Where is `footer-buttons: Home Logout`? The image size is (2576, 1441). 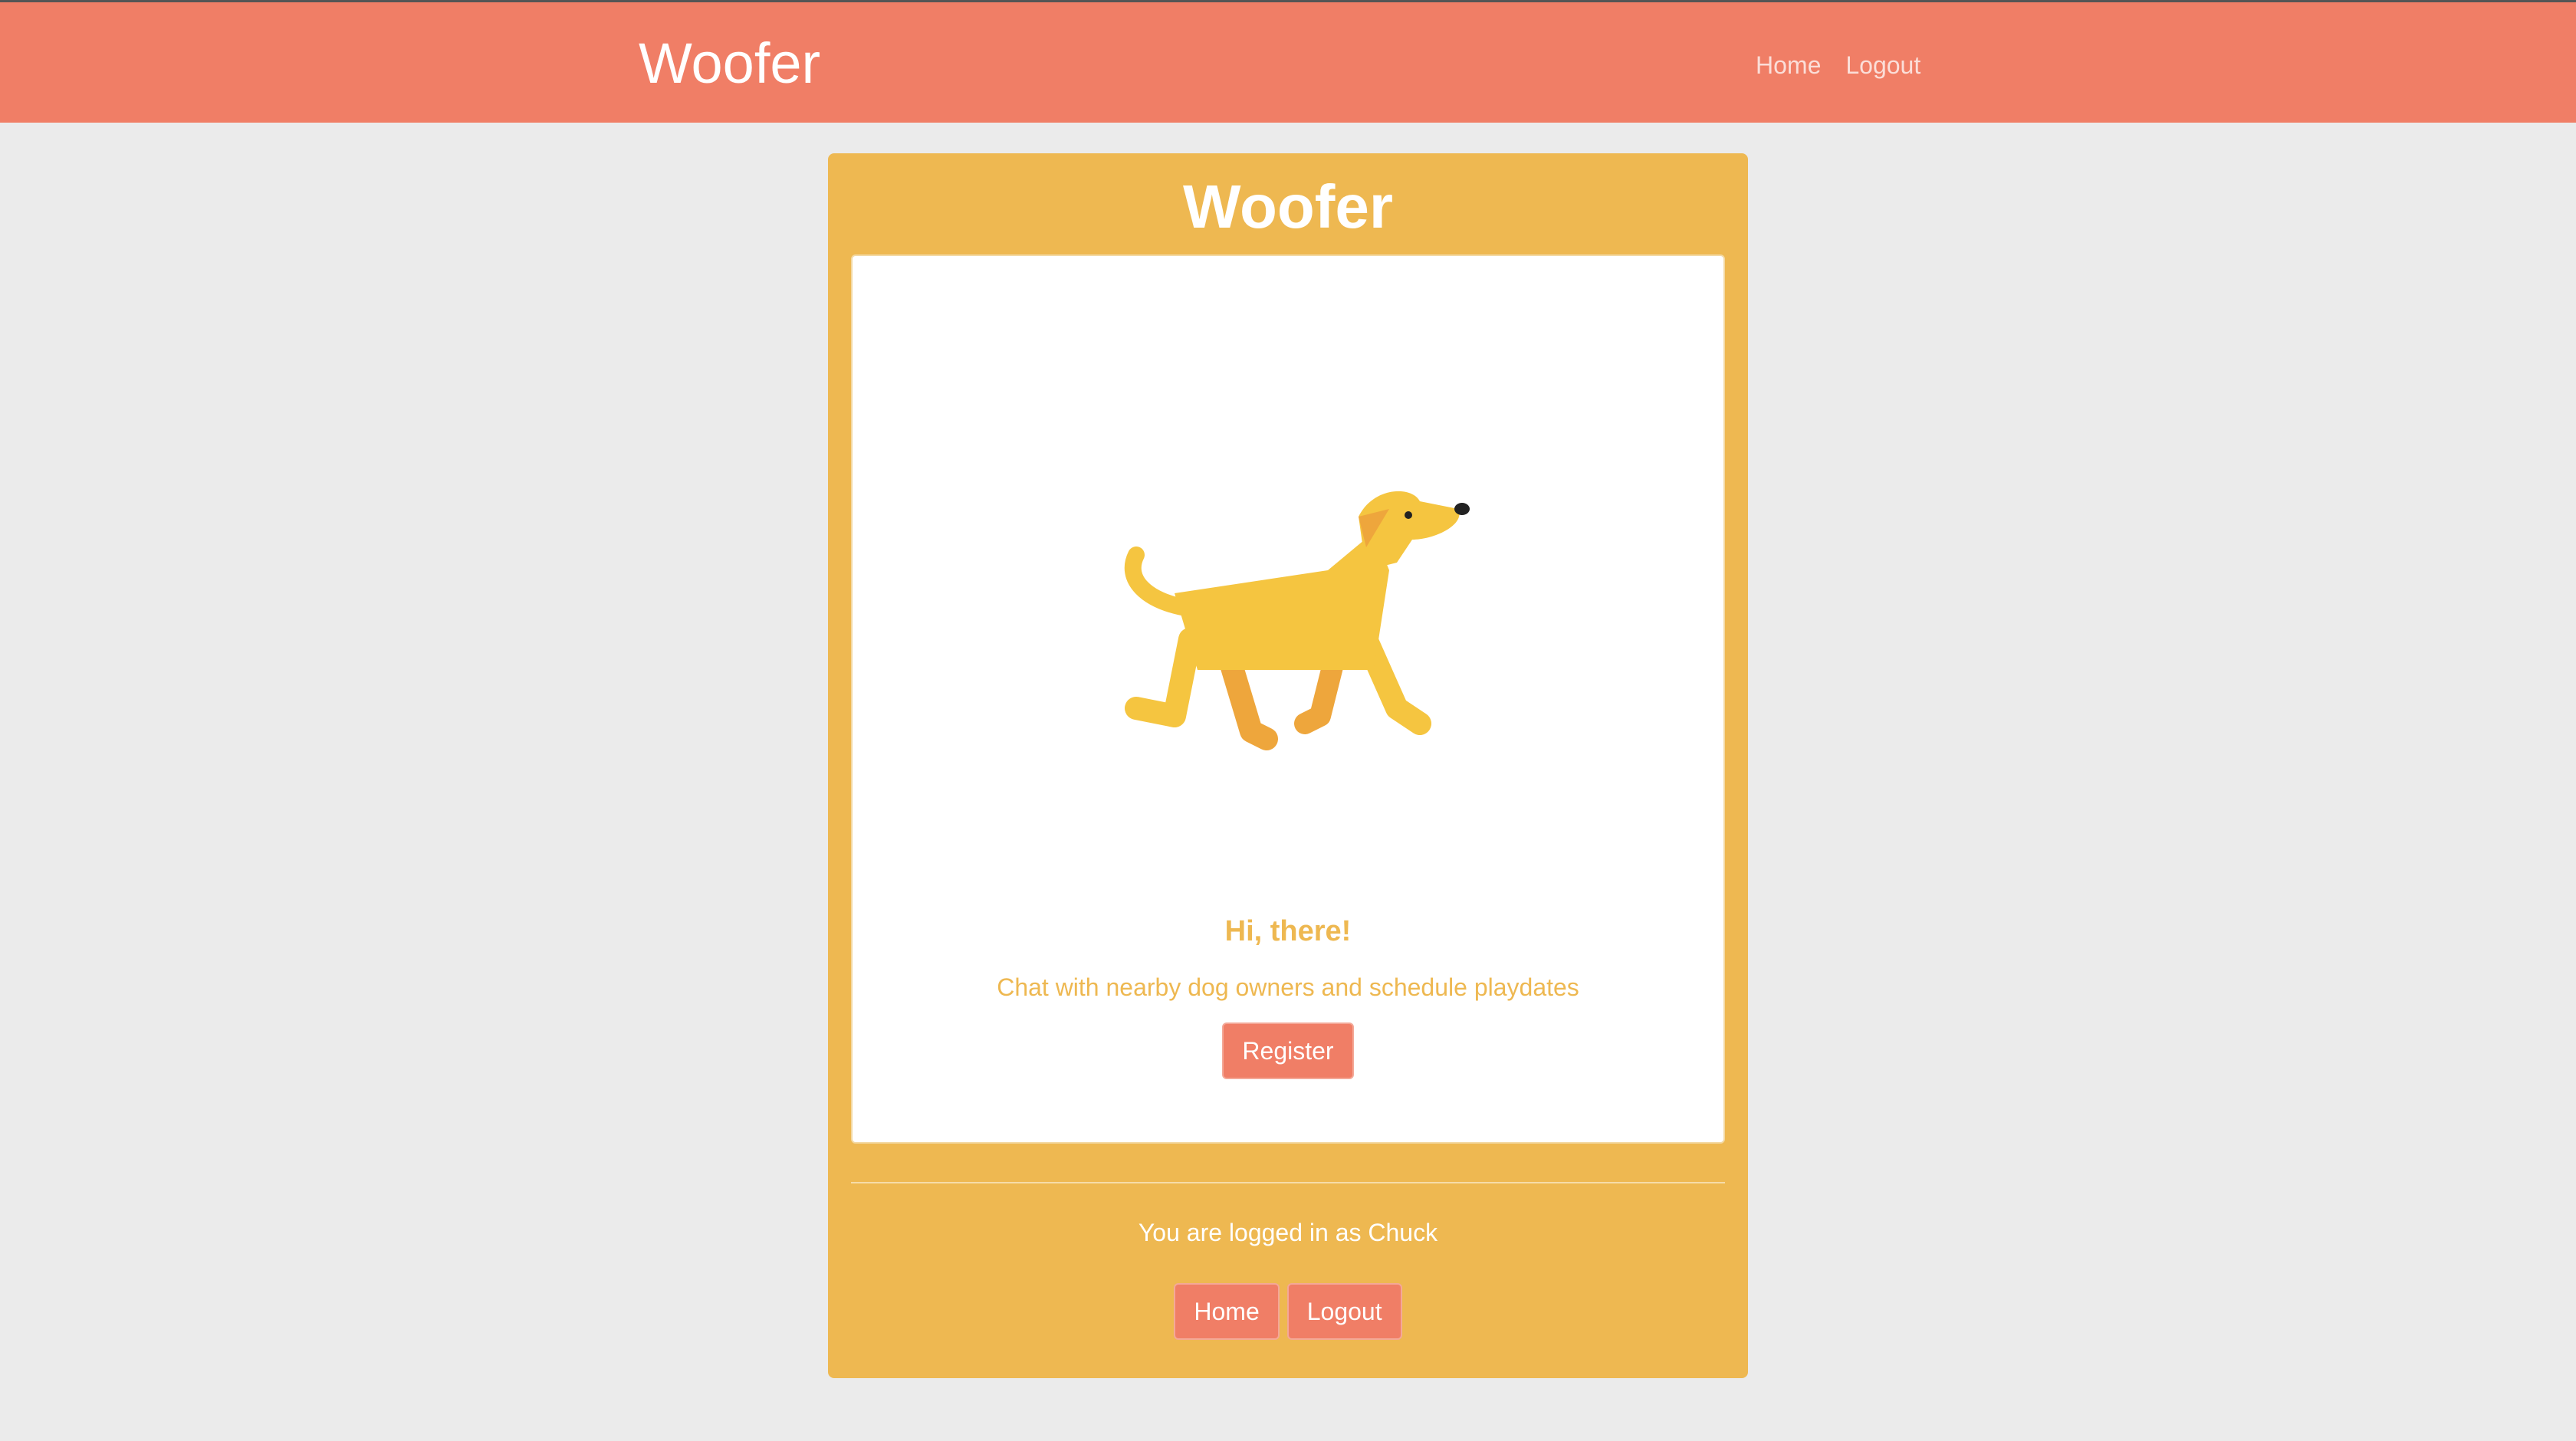 footer-buttons: Home Logout is located at coordinates (1288, 1311).